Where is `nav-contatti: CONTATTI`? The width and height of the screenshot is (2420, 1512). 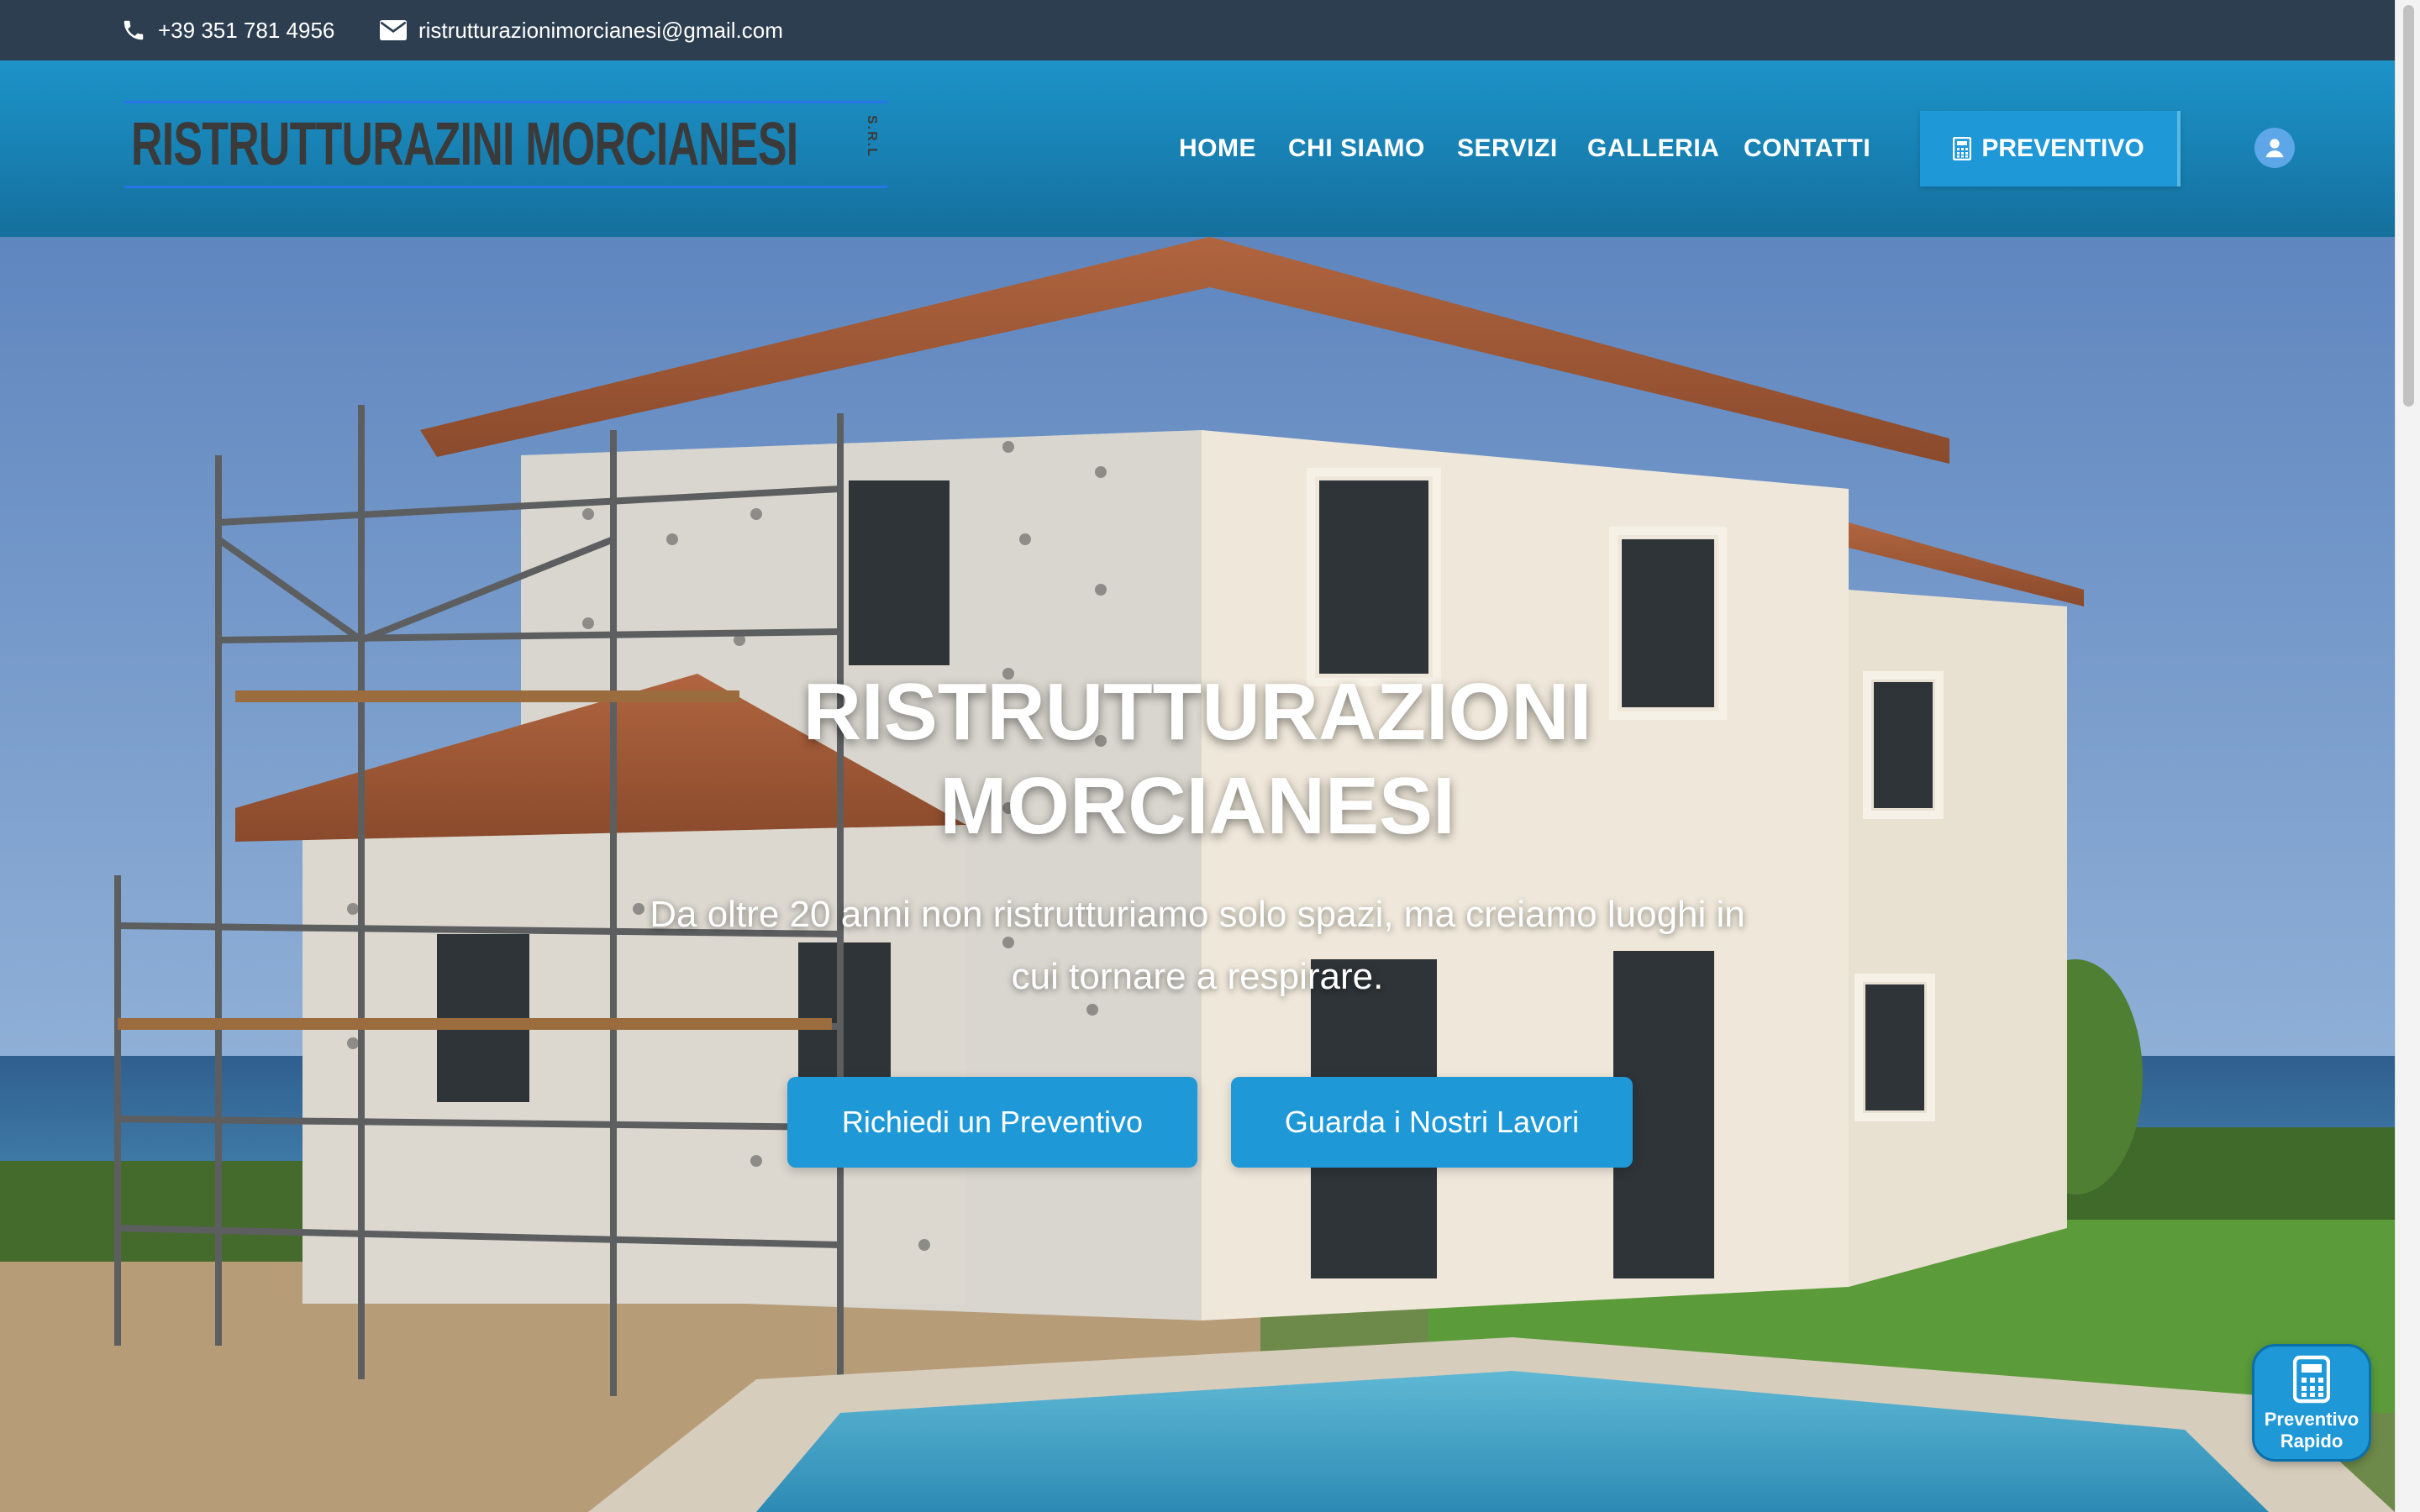
nav-contatti: CONTATTI is located at coordinates (1807, 148).